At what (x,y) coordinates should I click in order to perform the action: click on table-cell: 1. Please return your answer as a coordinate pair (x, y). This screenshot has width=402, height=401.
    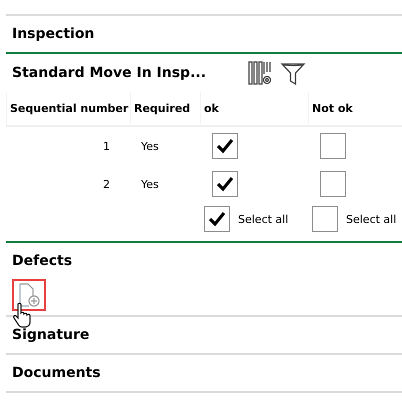
    Looking at the image, I should click on (106, 146).